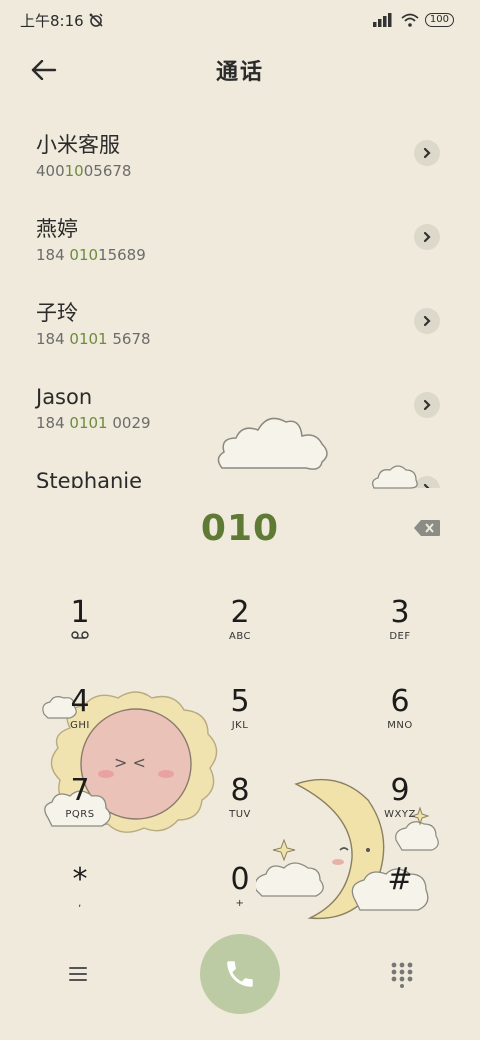 This screenshot has width=480, height=1040. Describe the element at coordinates (427, 528) in the screenshot. I see `backspace-button` at that location.